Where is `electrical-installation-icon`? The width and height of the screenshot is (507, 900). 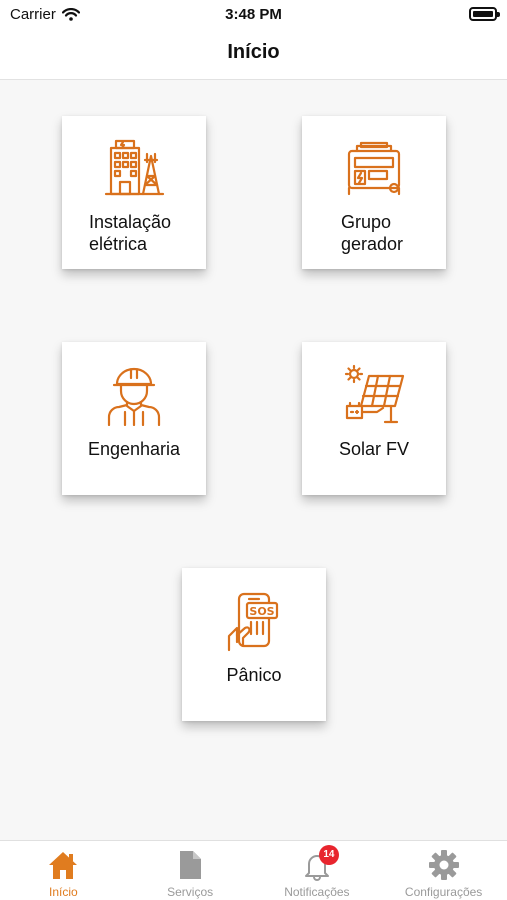 electrical-installation-icon is located at coordinates (134, 167).